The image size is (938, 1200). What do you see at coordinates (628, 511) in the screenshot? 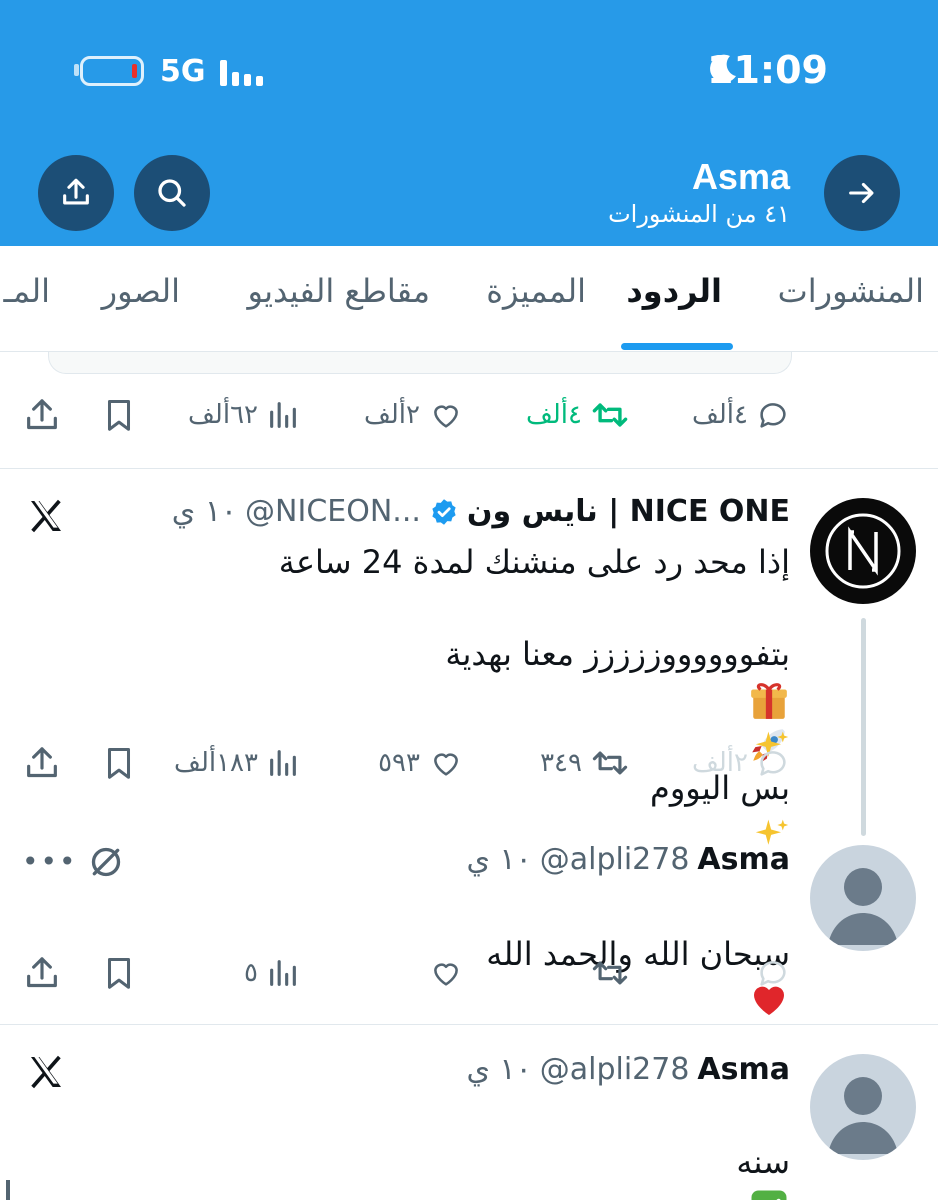
I see `post-author-name: نايس ون | NICE ONE` at bounding box center [628, 511].